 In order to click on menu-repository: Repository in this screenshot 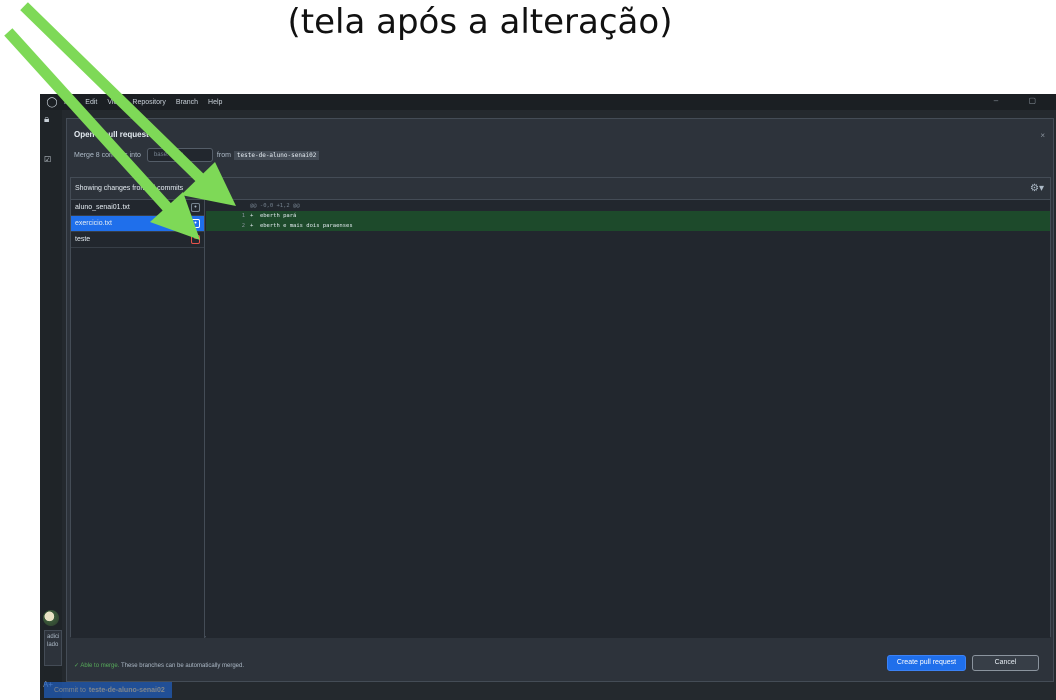, I will do `click(148, 102)`.